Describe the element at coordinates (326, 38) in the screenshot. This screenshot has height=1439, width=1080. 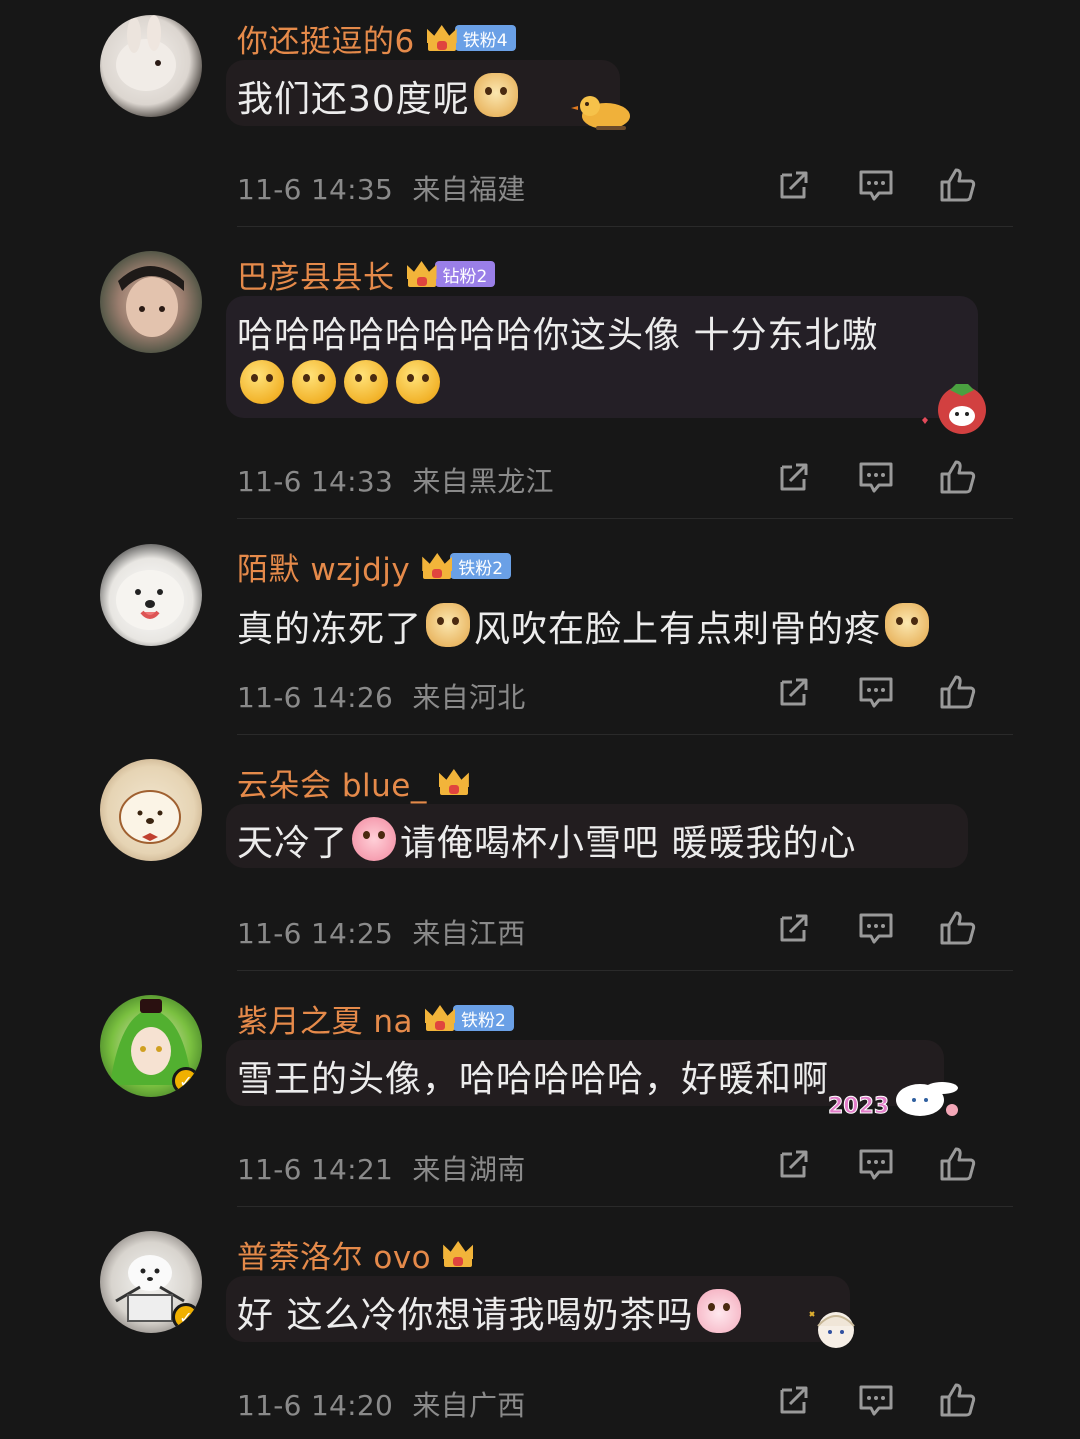
I see `username: 你还挺逗的6` at that location.